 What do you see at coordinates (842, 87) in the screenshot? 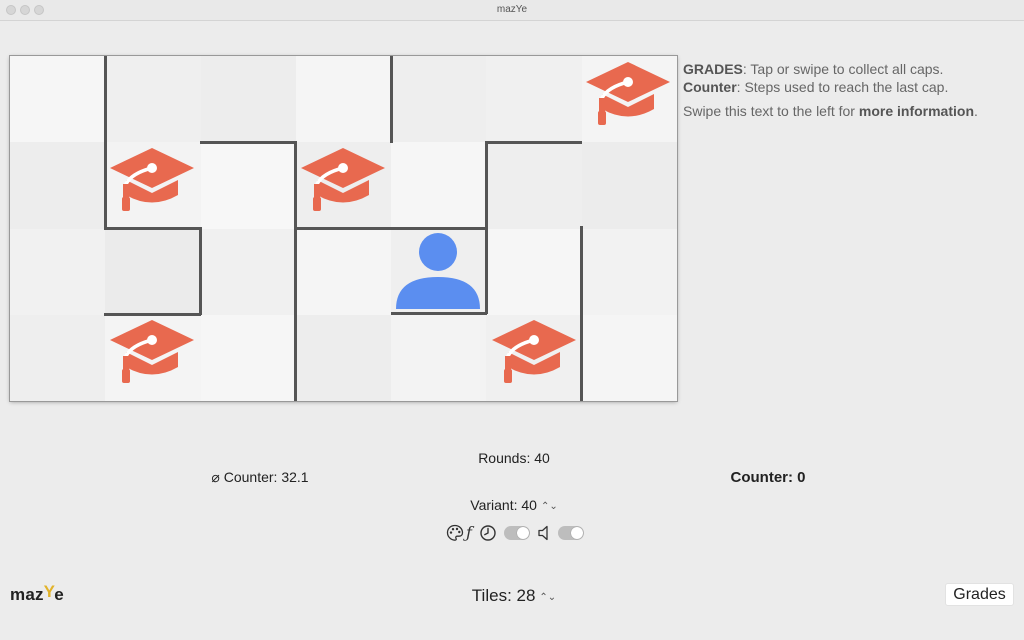
I see `counter-text: : Steps used to reach the last cap.` at bounding box center [842, 87].